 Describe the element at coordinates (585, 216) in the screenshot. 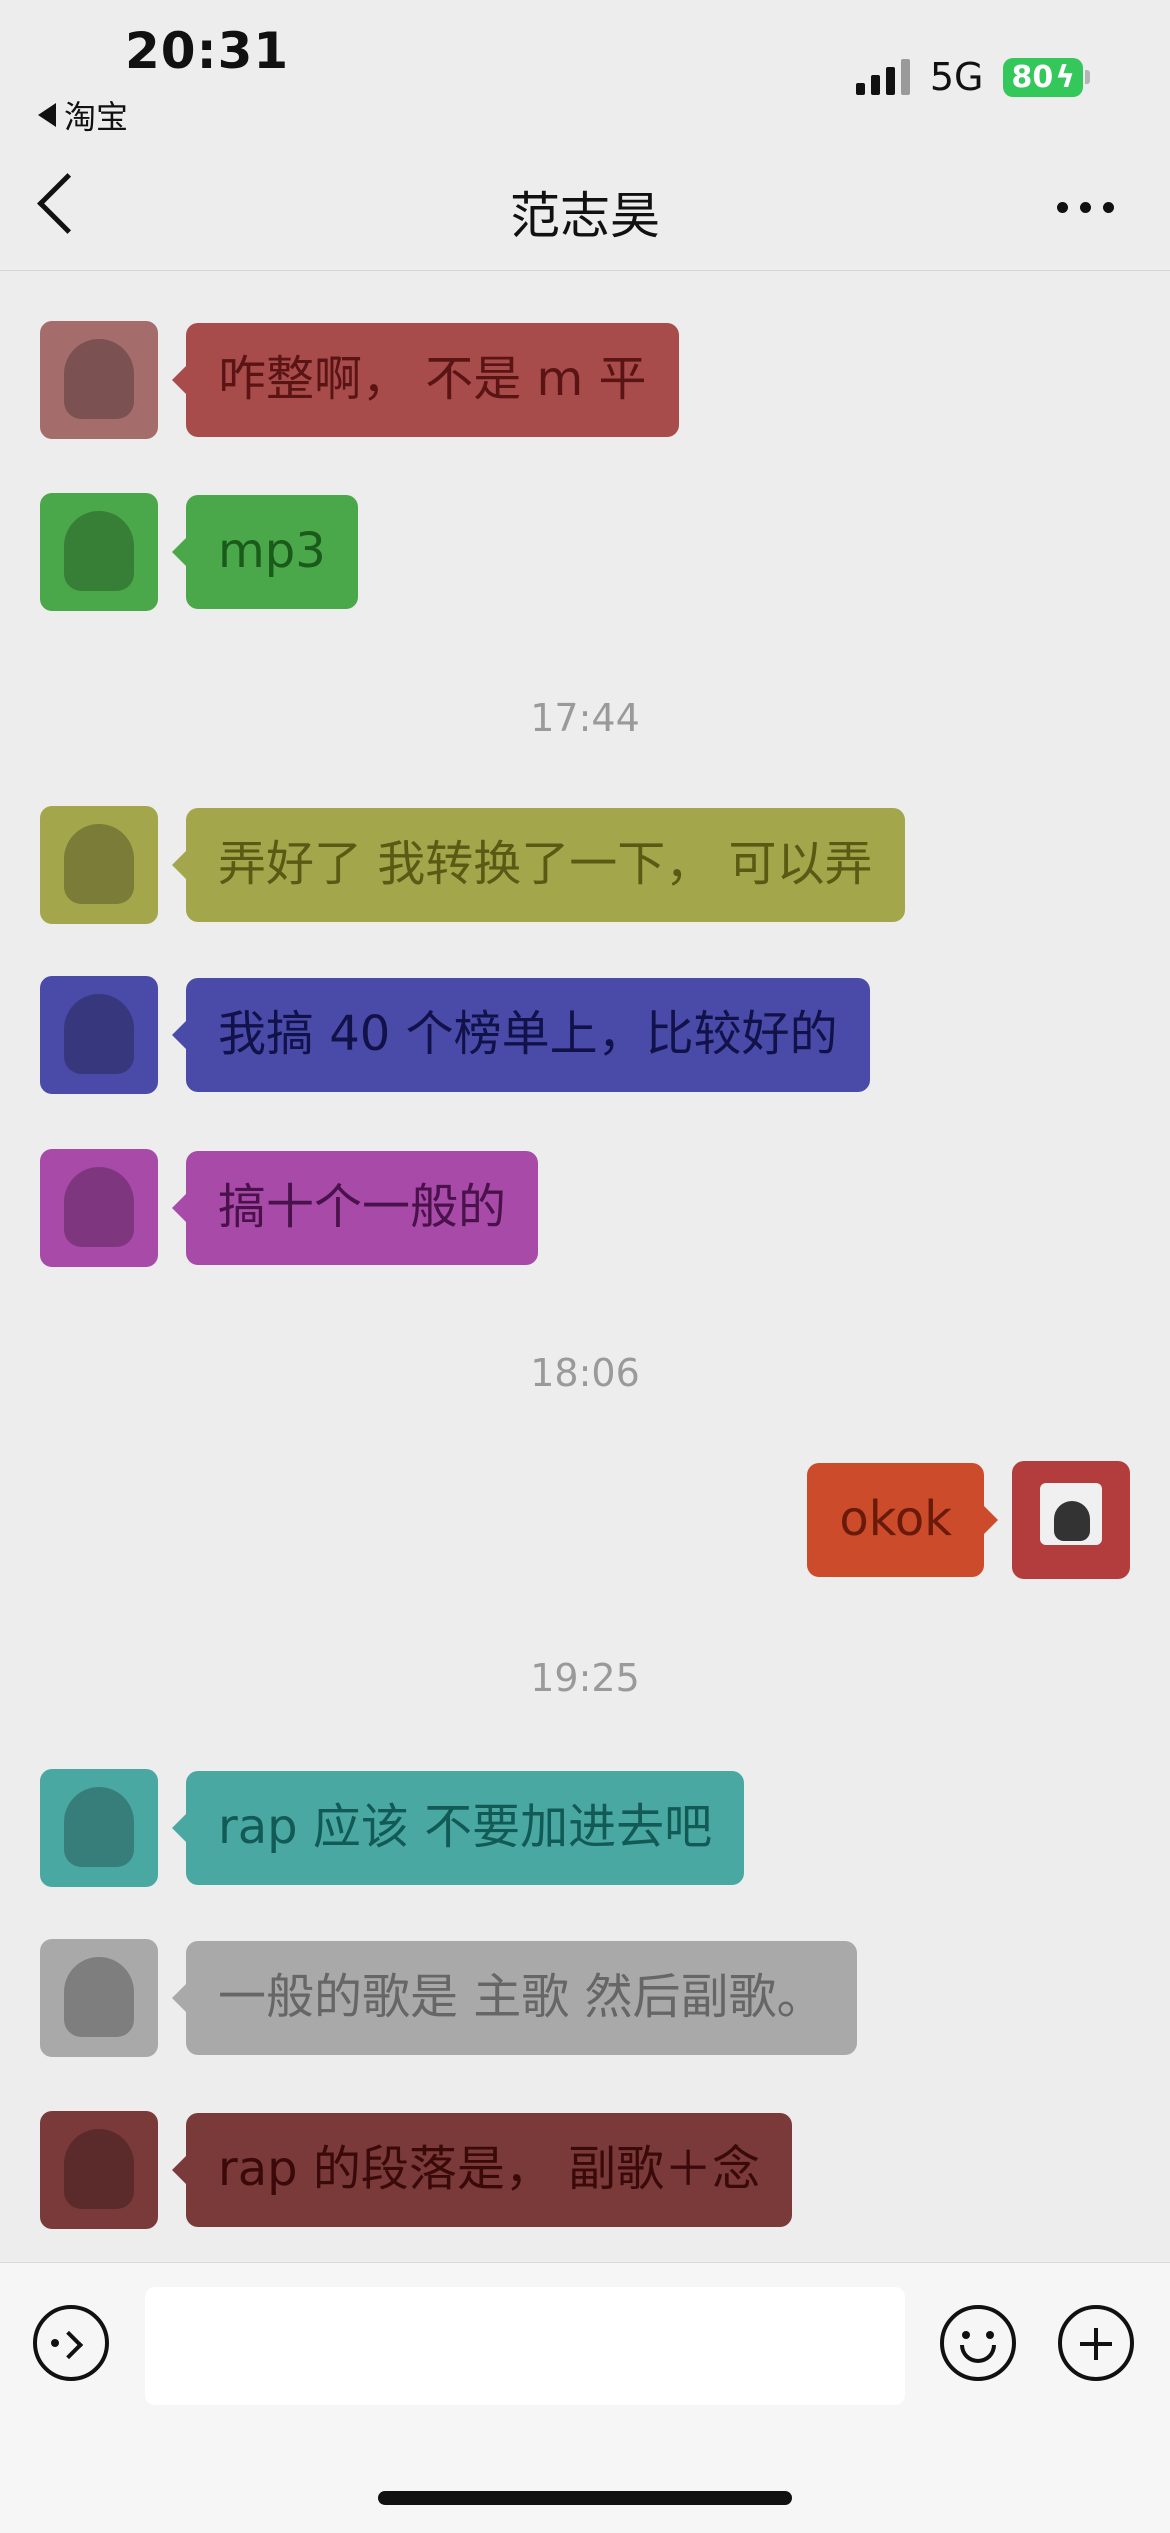

I see `chat-title: 范志昊` at that location.